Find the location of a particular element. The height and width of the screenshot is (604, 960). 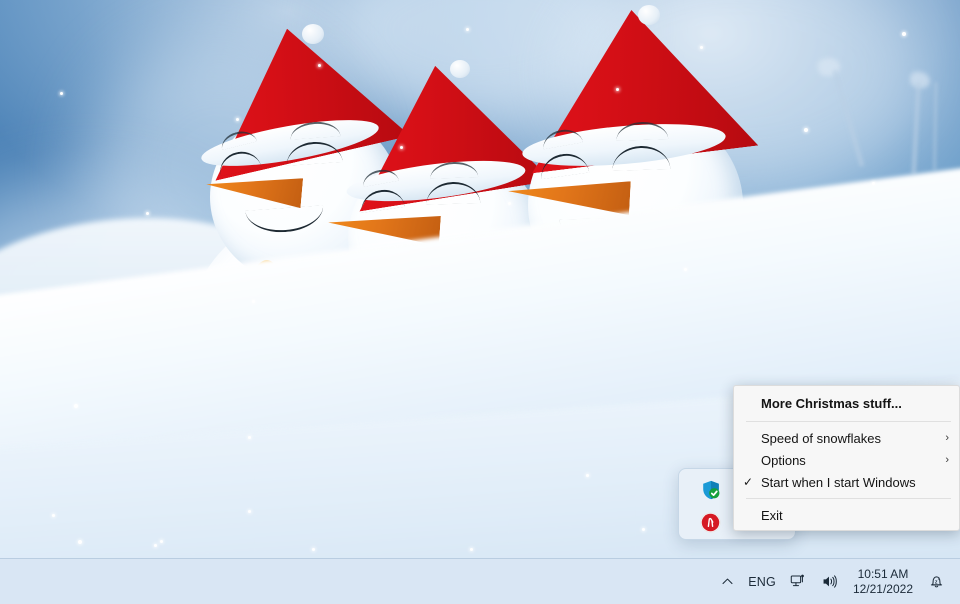

volume-button is located at coordinates (829, 582).